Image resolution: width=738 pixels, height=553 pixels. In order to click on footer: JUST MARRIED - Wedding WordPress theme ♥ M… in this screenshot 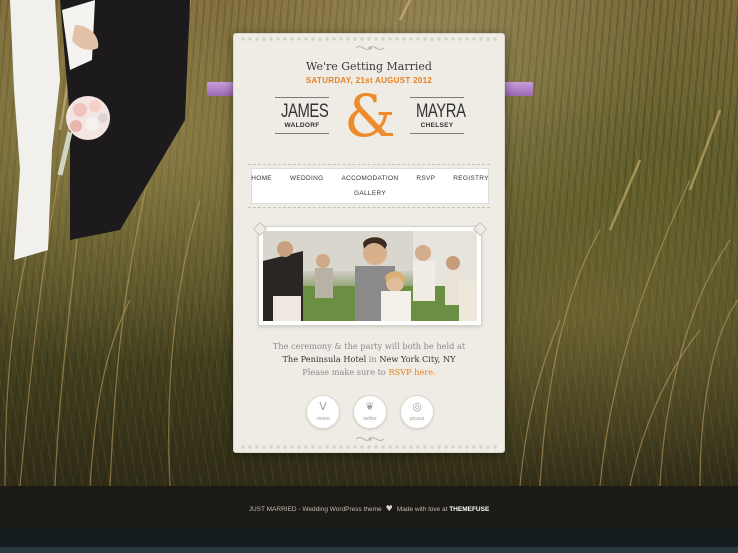, I will do `click(369, 507)`.